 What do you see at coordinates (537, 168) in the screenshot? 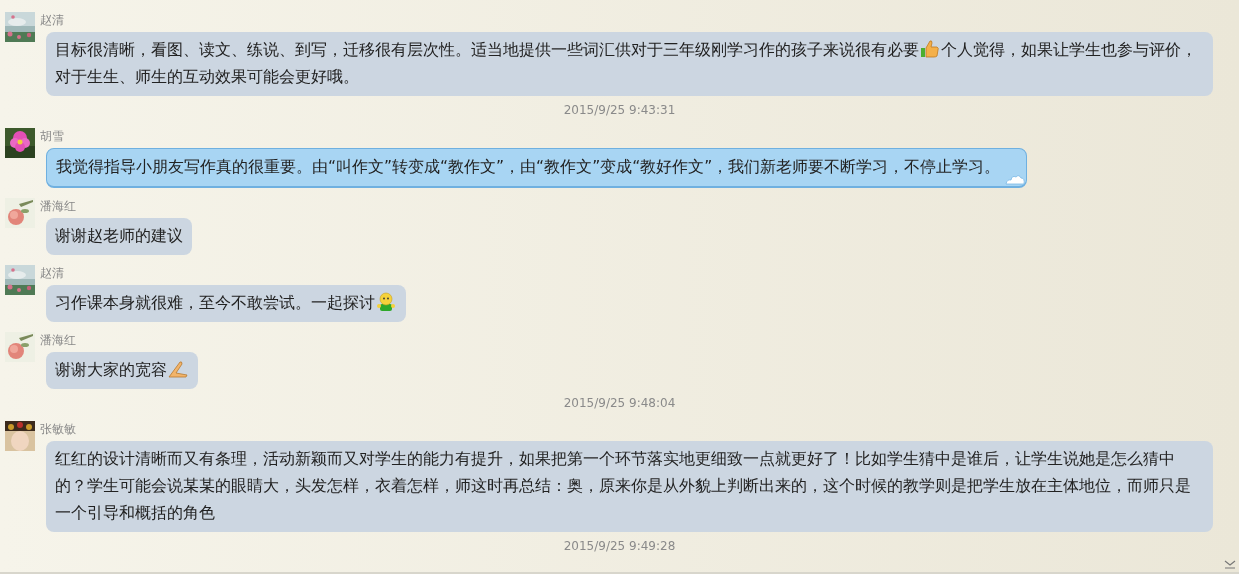
I see `message-bubble: 我觉得指导小朋友写作真的很重要。由“叫作文”转变成“教作文”，由“教作文”变成“教好作文”，我们新老师要不断学习，不停止学习。` at bounding box center [537, 168].